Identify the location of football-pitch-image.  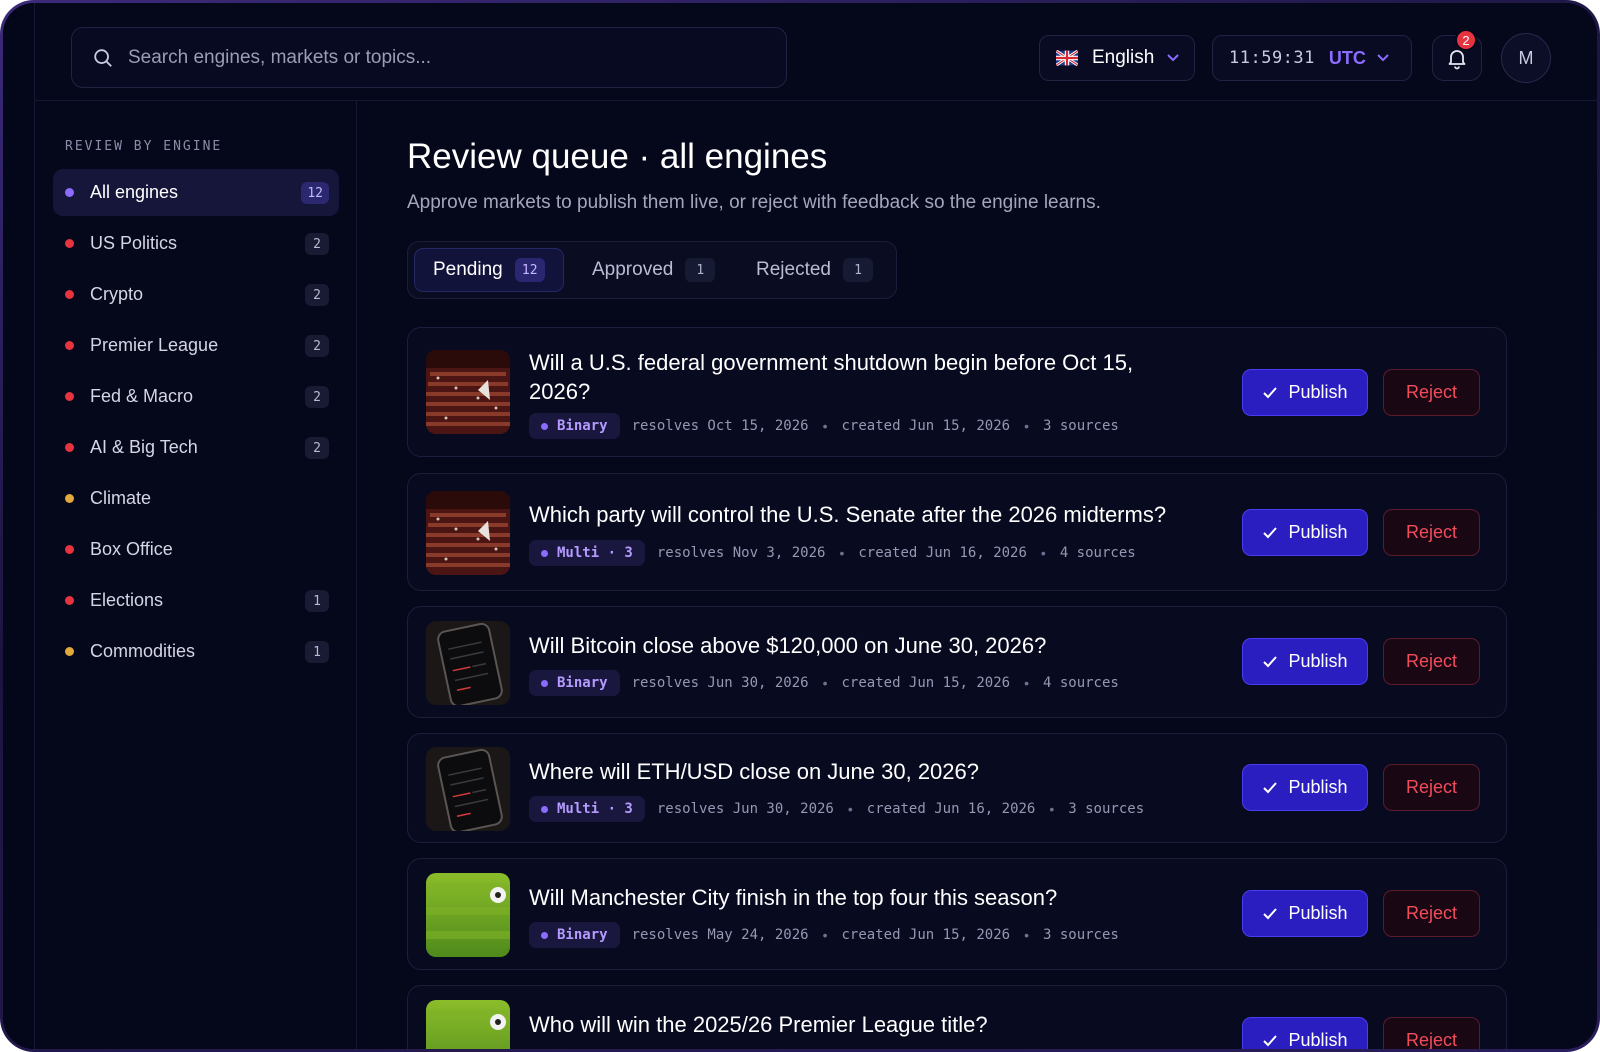
(468, 915).